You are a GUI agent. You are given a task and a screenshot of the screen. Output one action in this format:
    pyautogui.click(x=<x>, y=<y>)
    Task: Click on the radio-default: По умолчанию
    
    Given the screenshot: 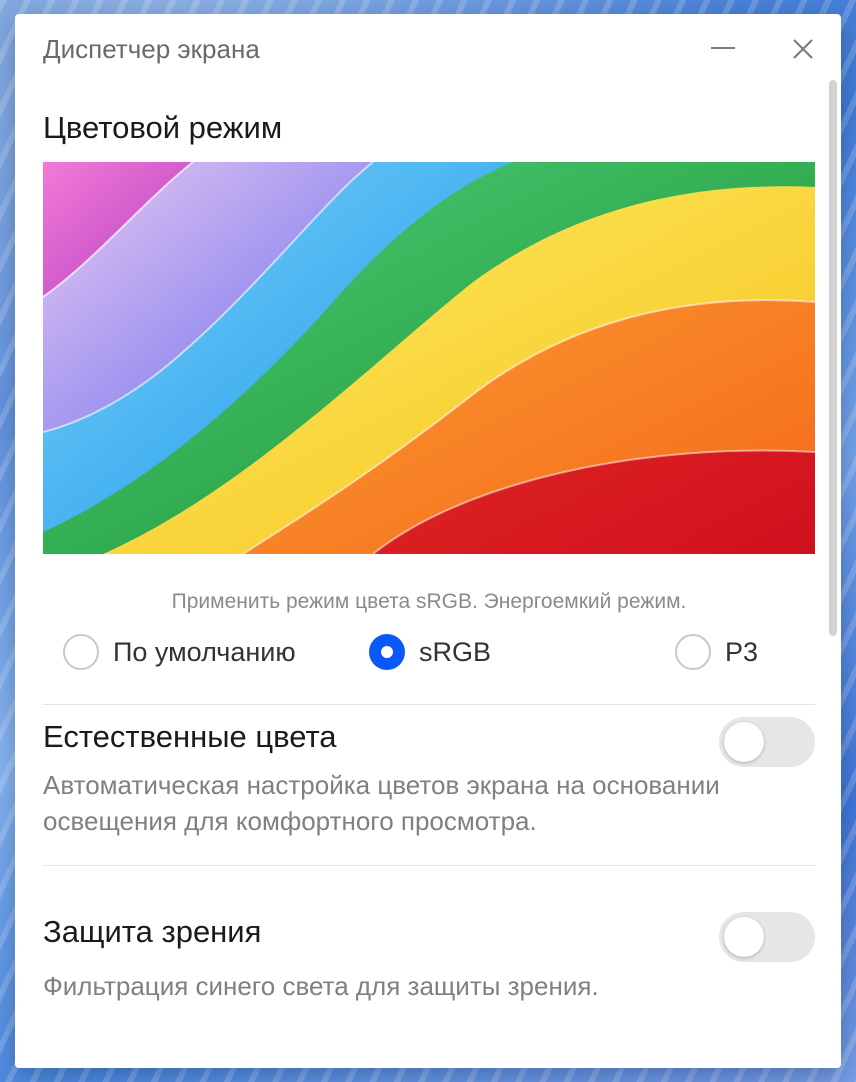 What is the action you would take?
    pyautogui.click(x=179, y=652)
    